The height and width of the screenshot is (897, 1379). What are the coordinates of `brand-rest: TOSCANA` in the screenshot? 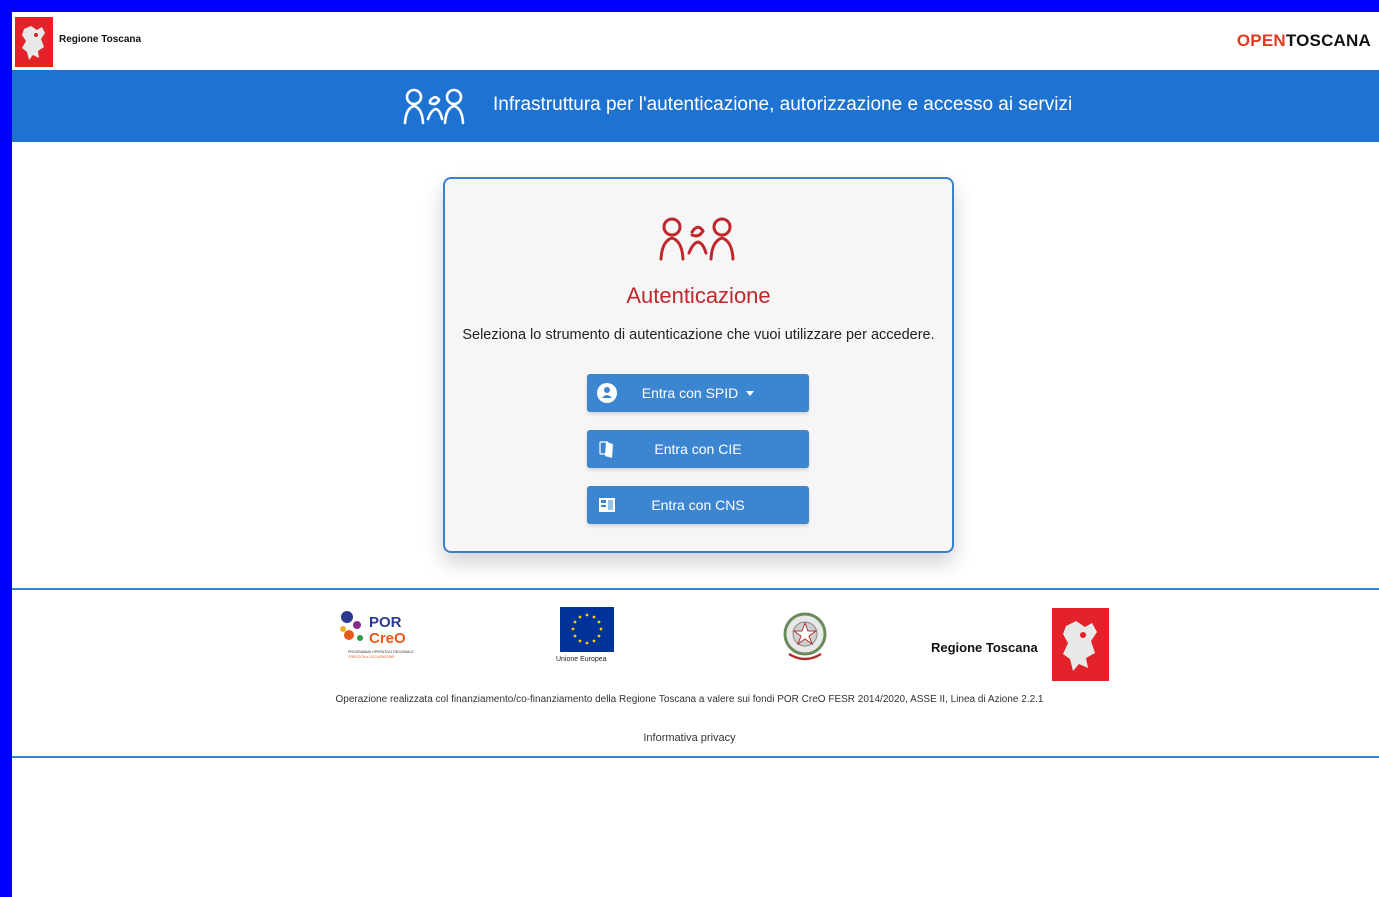 It's located at (1328, 40).